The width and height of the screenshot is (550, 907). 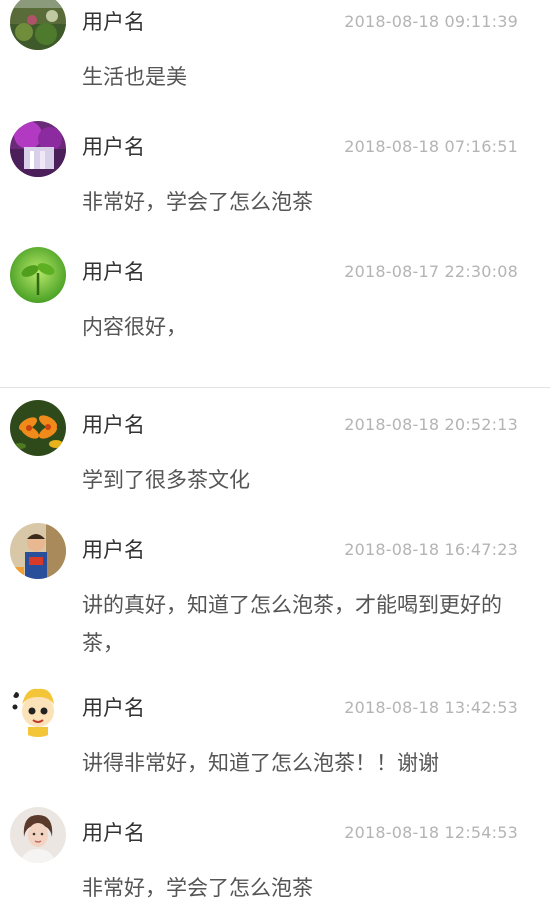 What do you see at coordinates (38, 551) in the screenshot?
I see `child-photo-avatar` at bounding box center [38, 551].